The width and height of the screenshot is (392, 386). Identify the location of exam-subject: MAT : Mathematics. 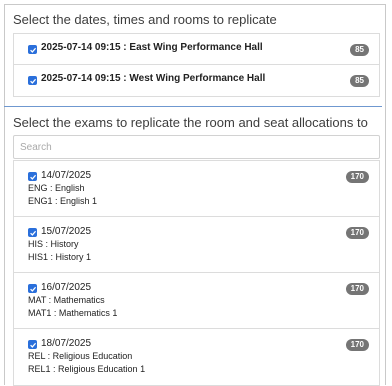
(66, 300).